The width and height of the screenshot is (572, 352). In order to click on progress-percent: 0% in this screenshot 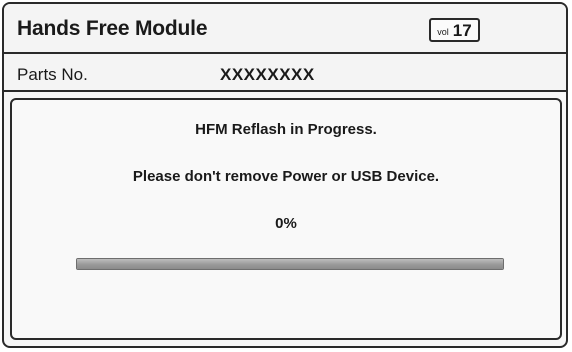, I will do `click(286, 223)`.